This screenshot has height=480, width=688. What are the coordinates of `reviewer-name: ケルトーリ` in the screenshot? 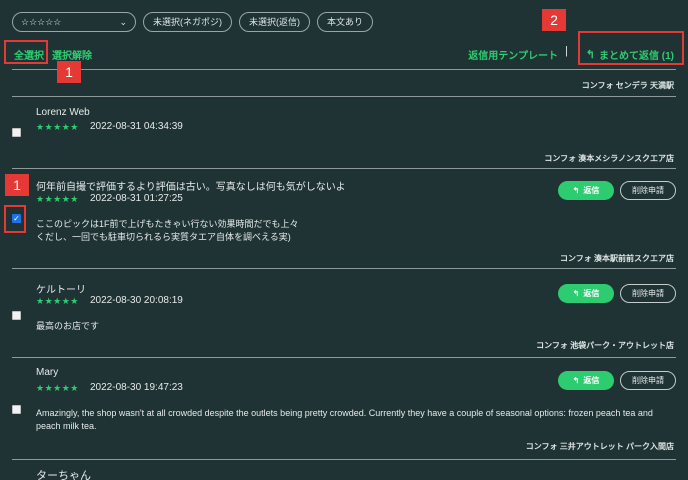 It's located at (61, 290).